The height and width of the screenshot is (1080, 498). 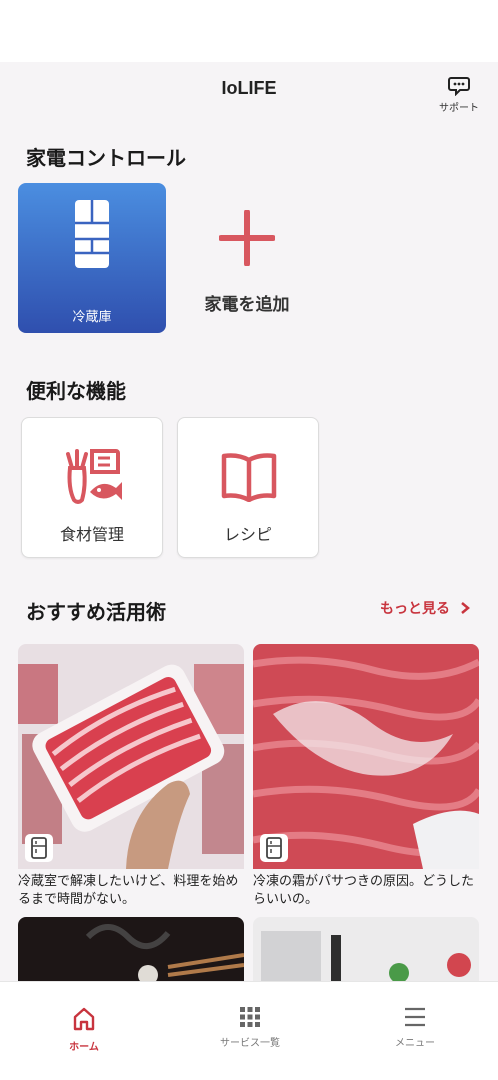 What do you see at coordinates (131, 756) in the screenshot?
I see `article-image-sliced-meat` at bounding box center [131, 756].